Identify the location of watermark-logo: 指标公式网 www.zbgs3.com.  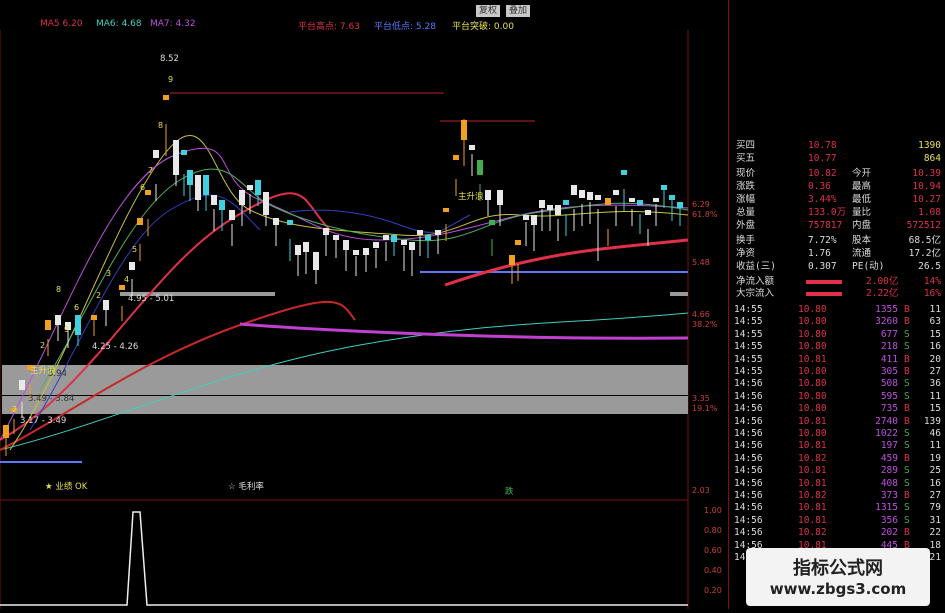
(838, 577).